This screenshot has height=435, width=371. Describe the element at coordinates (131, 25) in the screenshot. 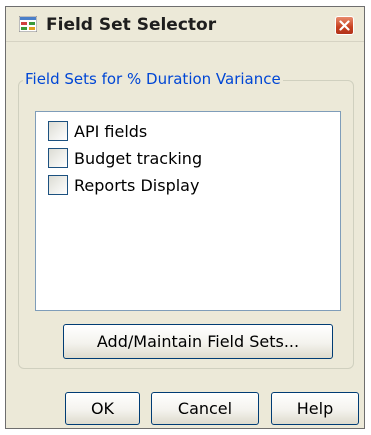

I see `window-title: Field Set Selector` at that location.